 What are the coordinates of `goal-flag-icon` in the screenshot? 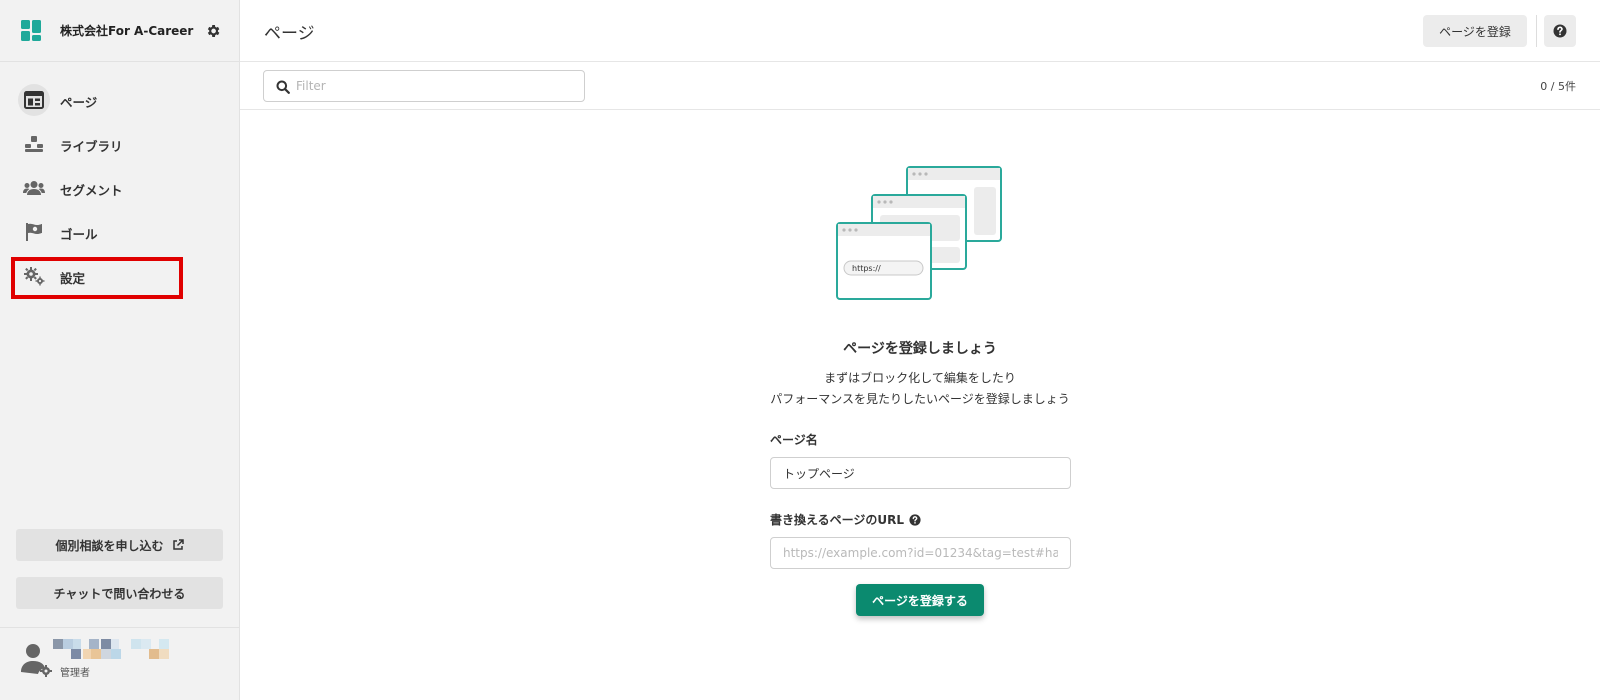 It's located at (34, 232).